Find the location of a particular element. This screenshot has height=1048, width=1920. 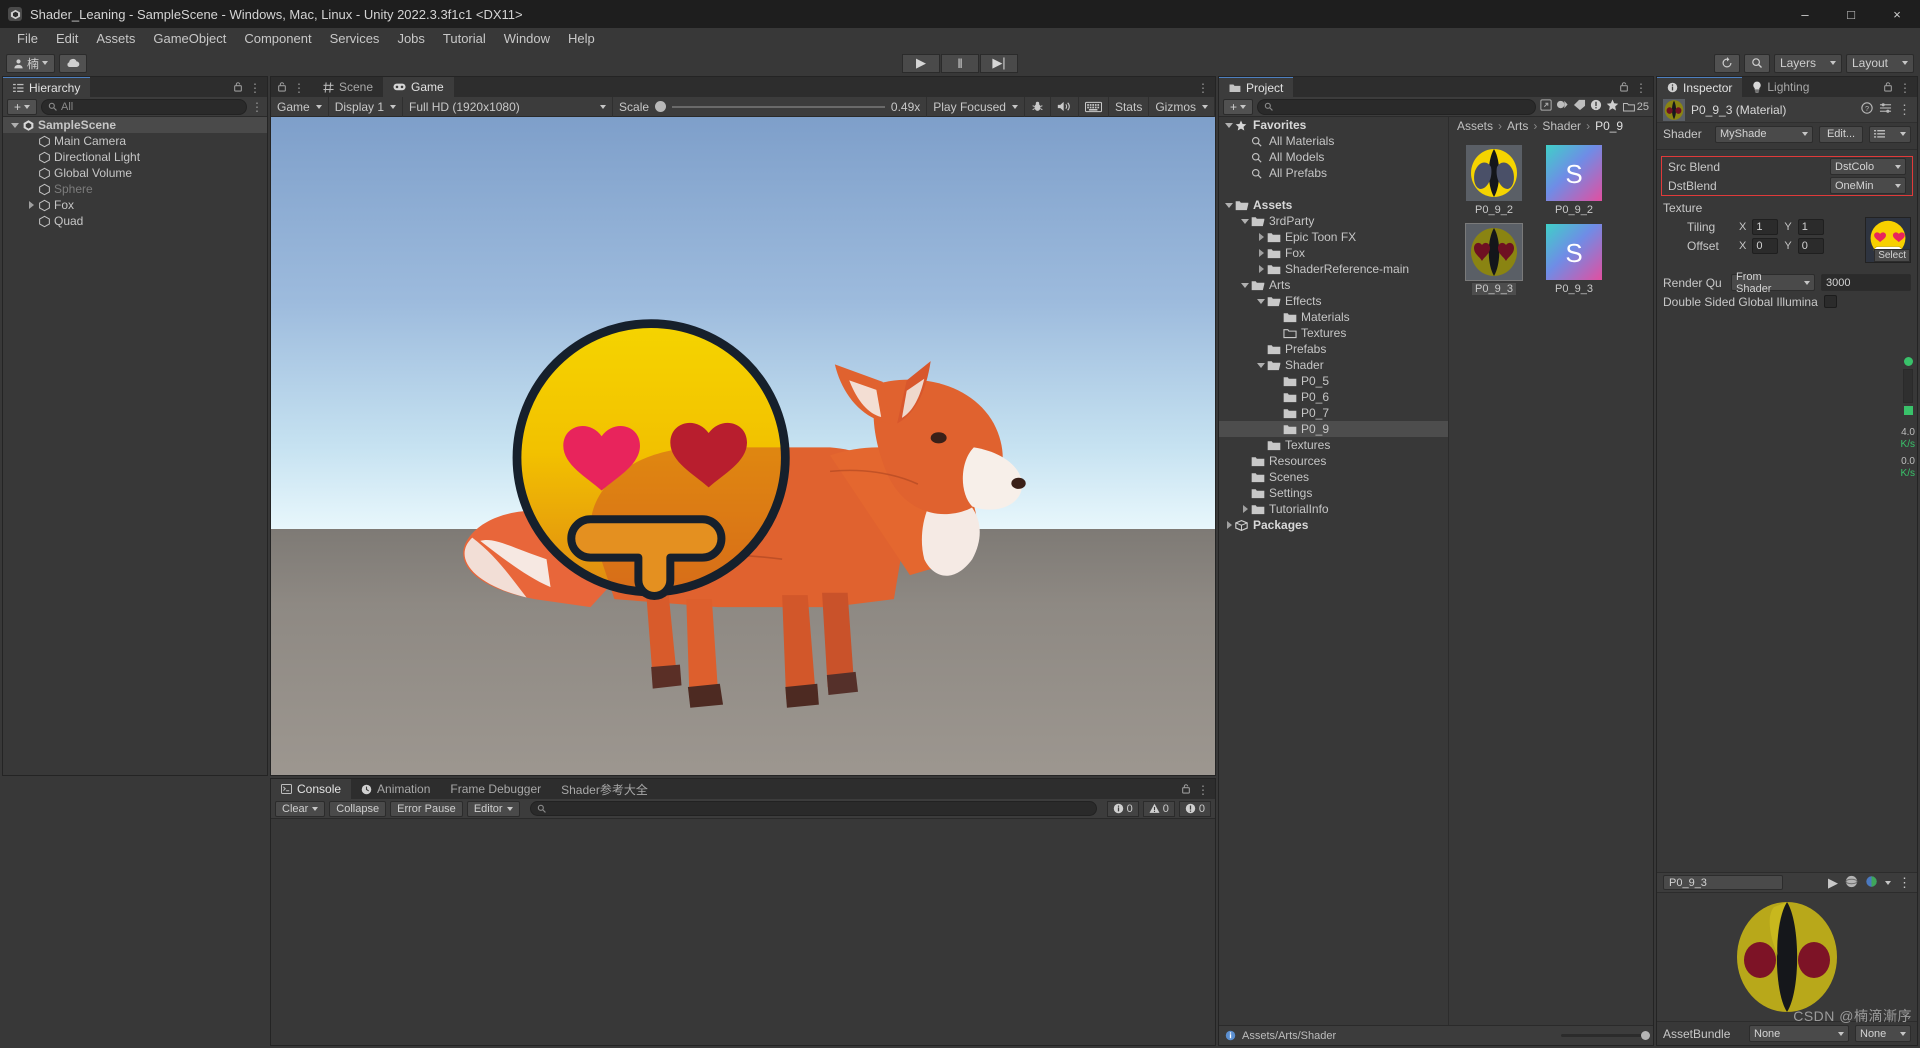

project-tree-item-resources: Resources is located at coordinates (1333, 461).